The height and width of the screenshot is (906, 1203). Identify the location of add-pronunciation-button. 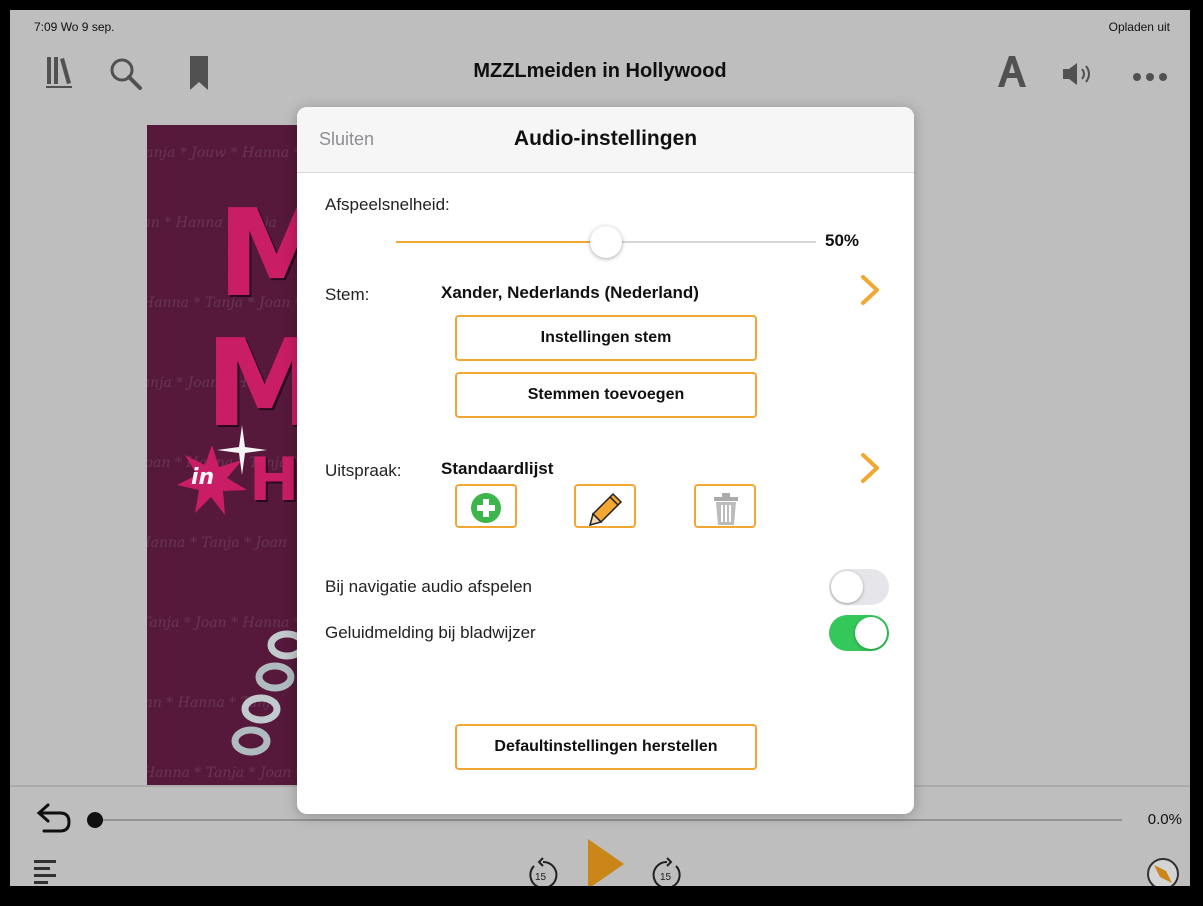
(486, 506).